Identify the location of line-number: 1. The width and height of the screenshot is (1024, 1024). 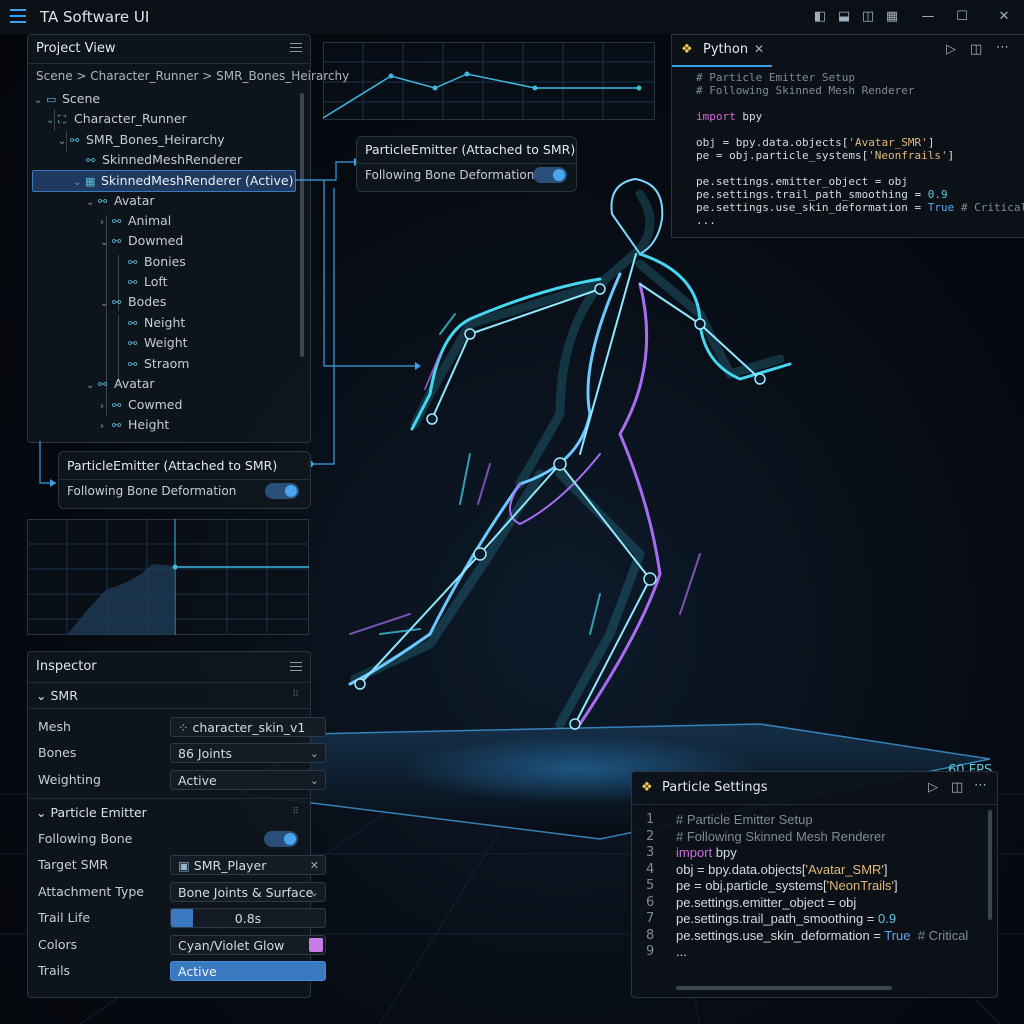
(650, 819).